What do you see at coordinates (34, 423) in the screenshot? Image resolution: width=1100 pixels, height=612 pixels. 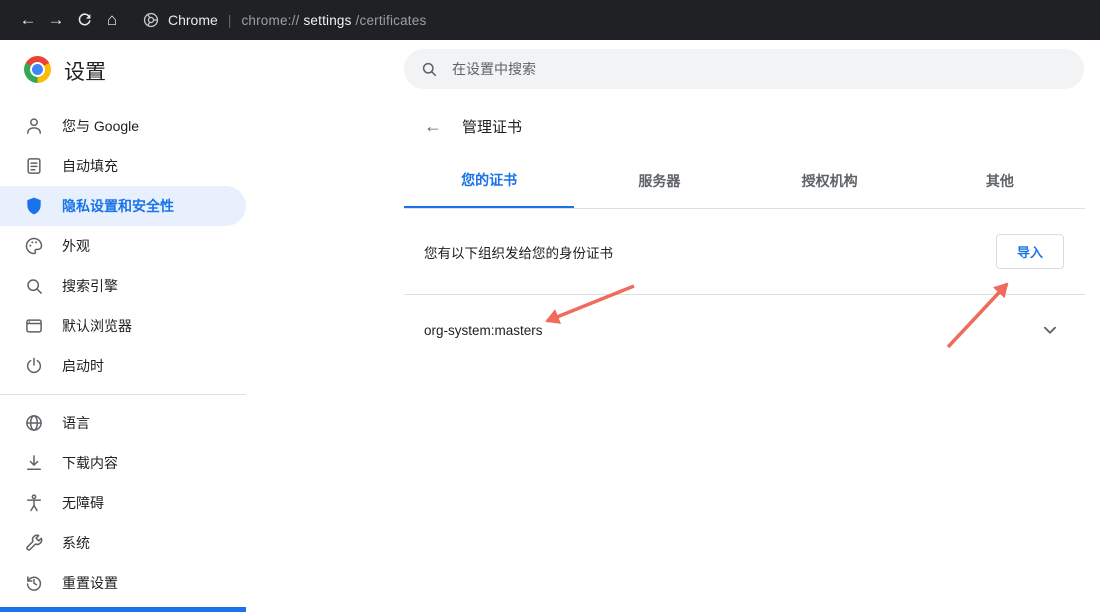 I see `globe-icon` at bounding box center [34, 423].